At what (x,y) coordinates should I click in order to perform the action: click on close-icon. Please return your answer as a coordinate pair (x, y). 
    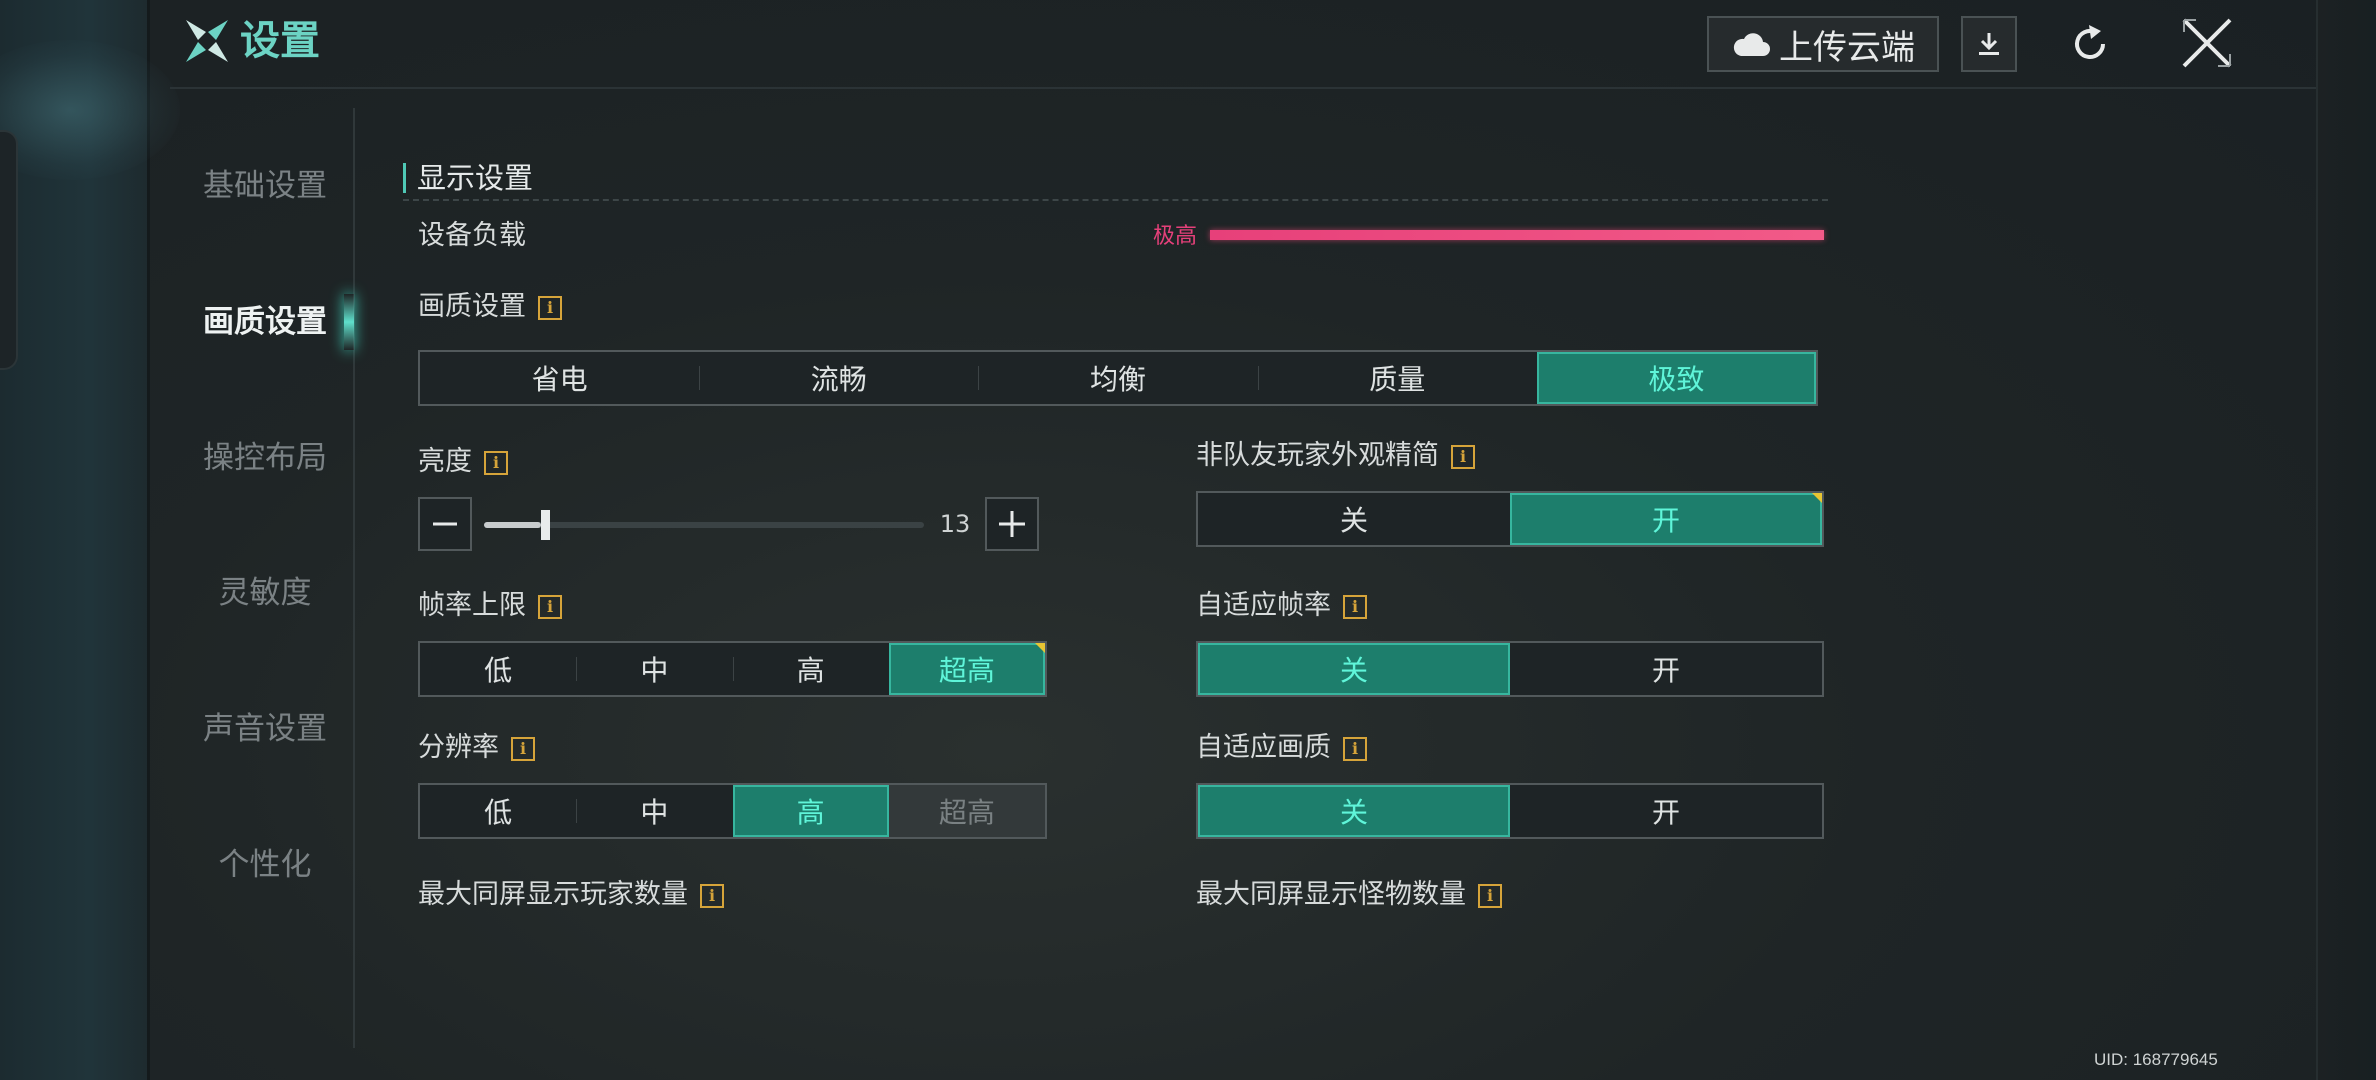
    Looking at the image, I should click on (2207, 43).